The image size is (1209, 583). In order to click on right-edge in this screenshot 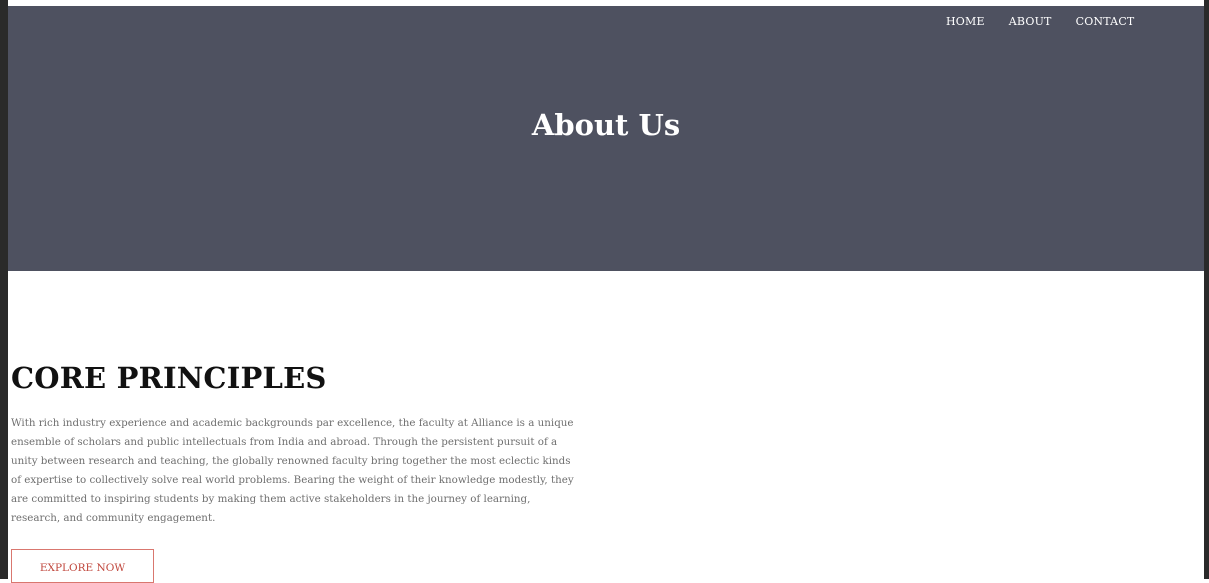, I will do `click(1206, 289)`.